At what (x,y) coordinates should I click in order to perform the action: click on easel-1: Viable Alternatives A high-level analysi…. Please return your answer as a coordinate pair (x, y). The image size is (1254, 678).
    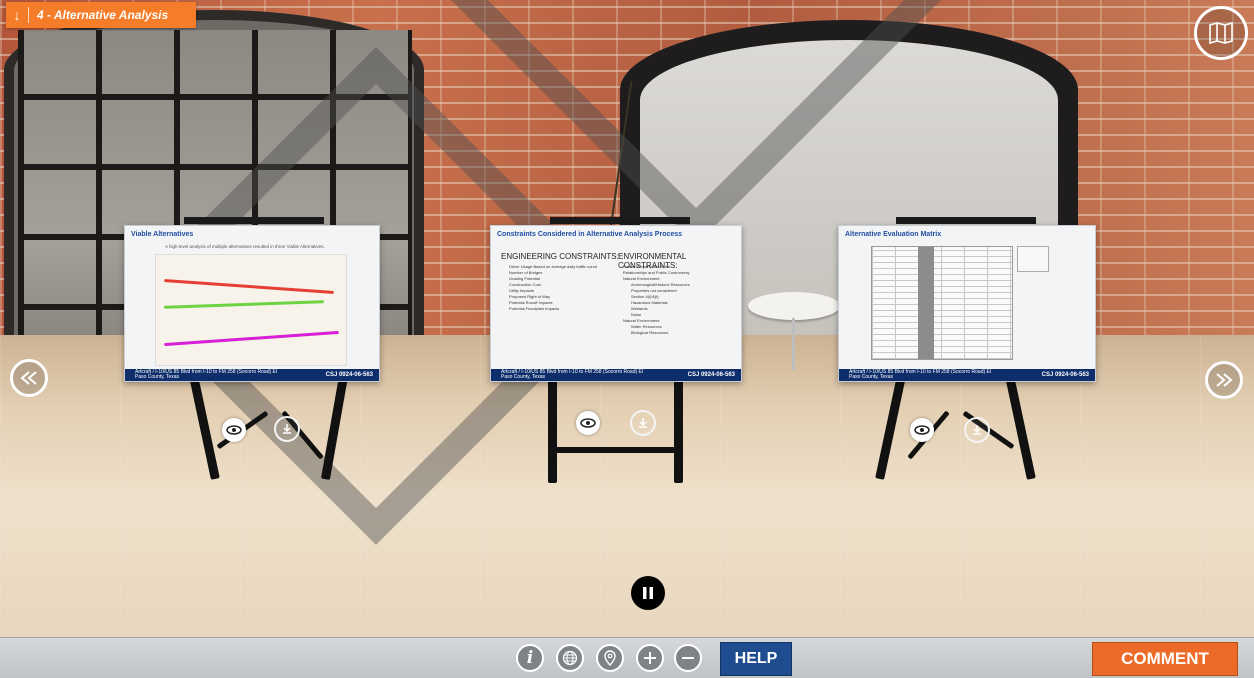
    Looking at the image, I should click on (250, 350).